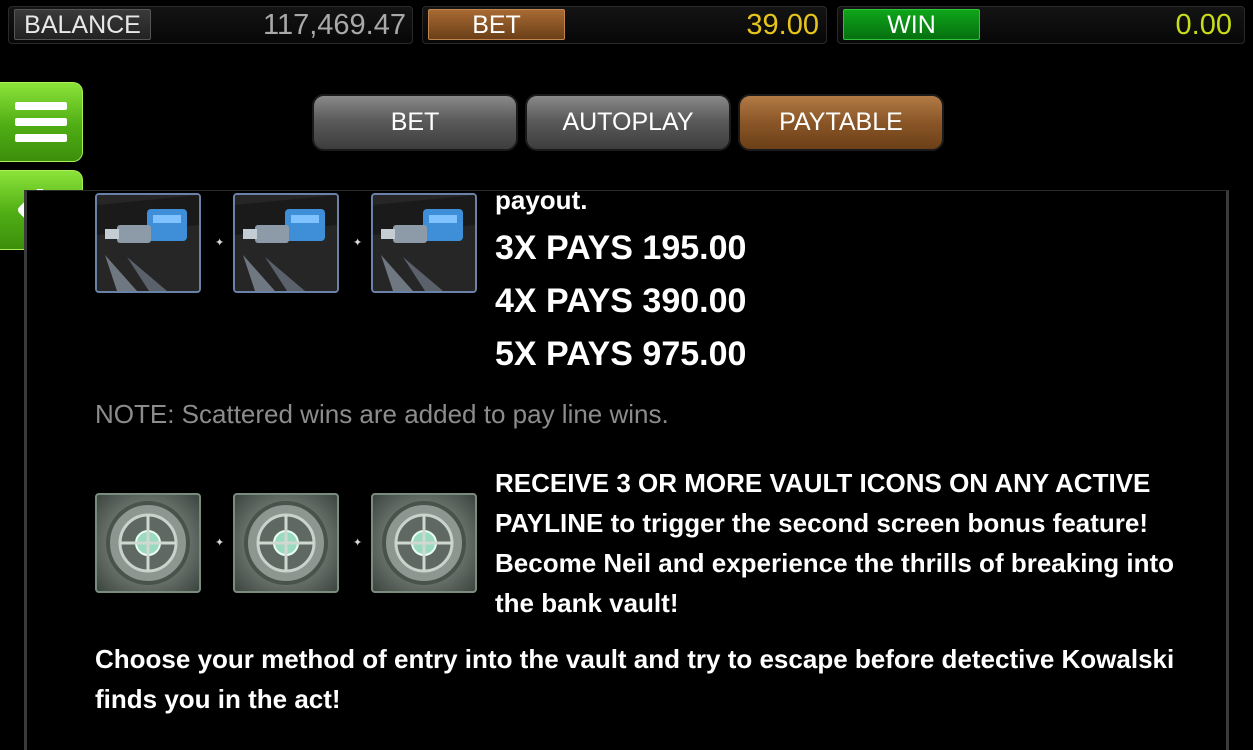 The height and width of the screenshot is (750, 1253). I want to click on pay-4x: 4X PAYS 390.00, so click(621, 301).